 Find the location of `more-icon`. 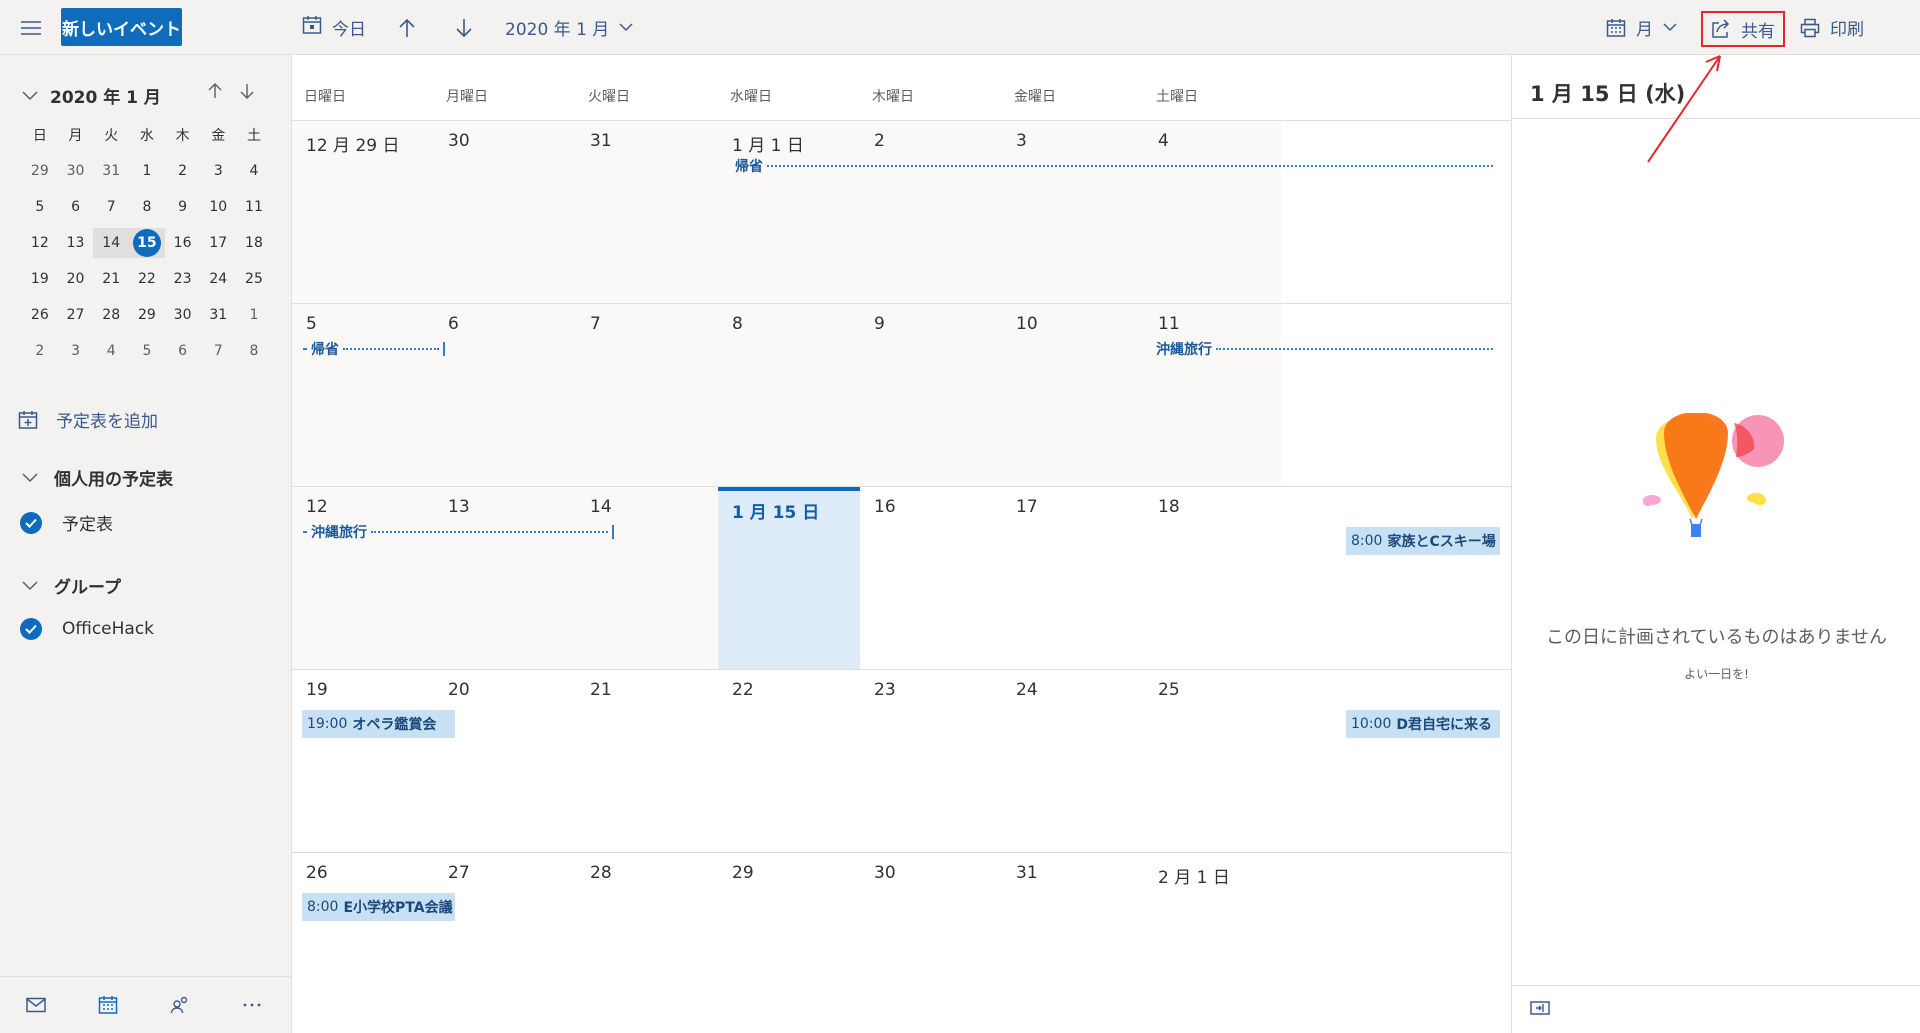

more-icon is located at coordinates (252, 1005).